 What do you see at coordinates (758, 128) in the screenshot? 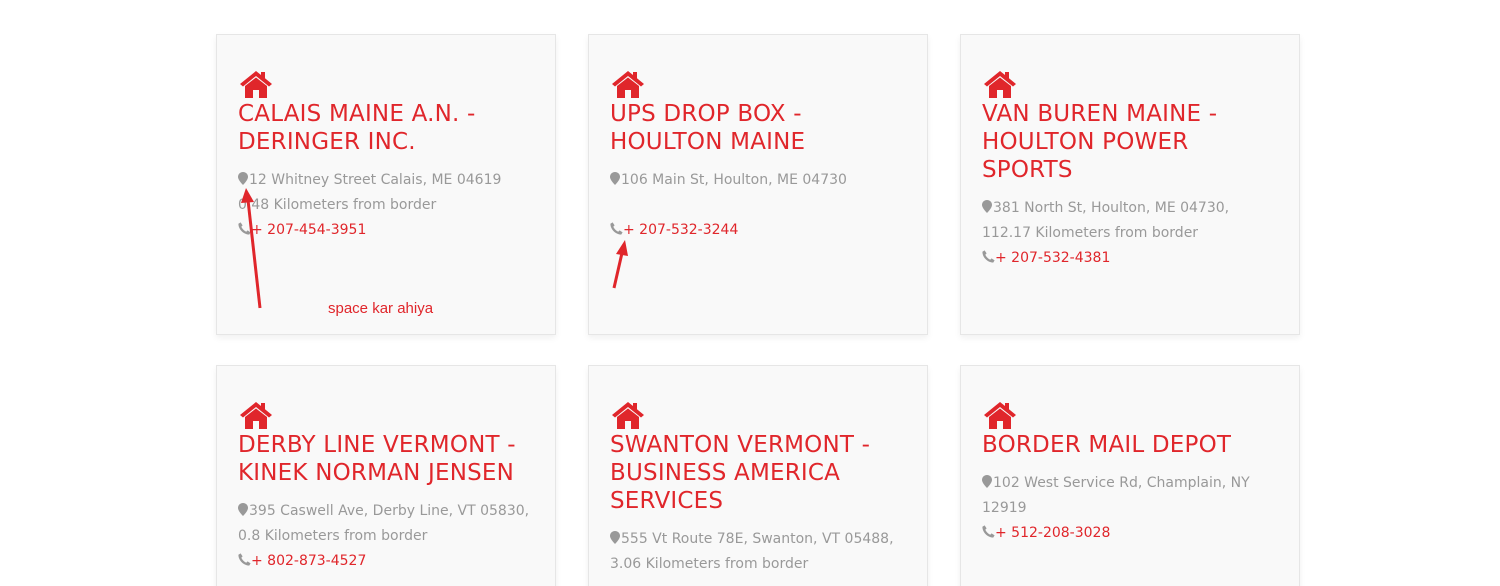
I see `location-title: UPS DROP BOX - HOULTON MAINE` at bounding box center [758, 128].